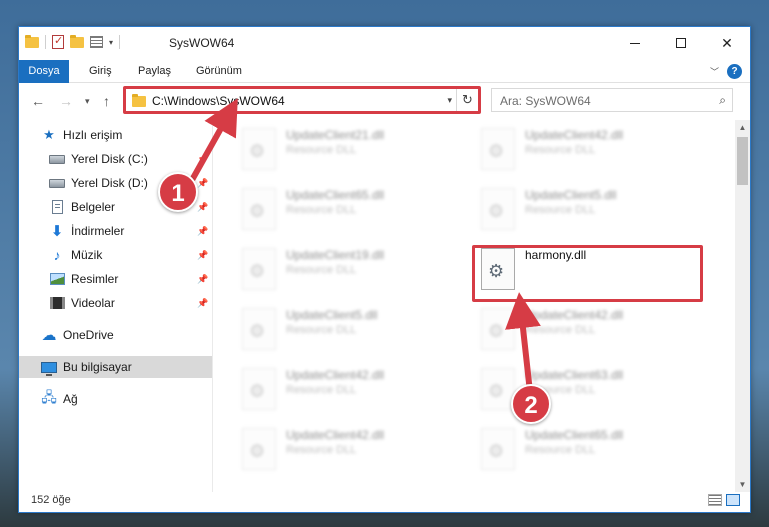  Describe the element at coordinates (44, 71) in the screenshot. I see `tab-file: Dosya` at that location.